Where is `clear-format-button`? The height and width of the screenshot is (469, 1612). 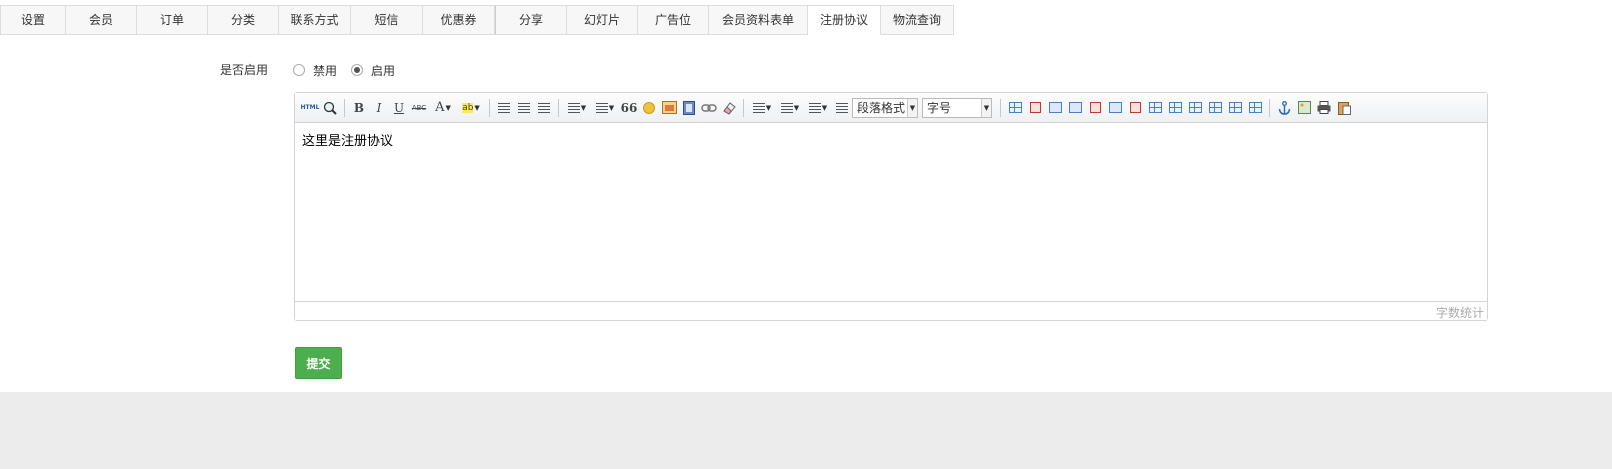 clear-format-button is located at coordinates (729, 108).